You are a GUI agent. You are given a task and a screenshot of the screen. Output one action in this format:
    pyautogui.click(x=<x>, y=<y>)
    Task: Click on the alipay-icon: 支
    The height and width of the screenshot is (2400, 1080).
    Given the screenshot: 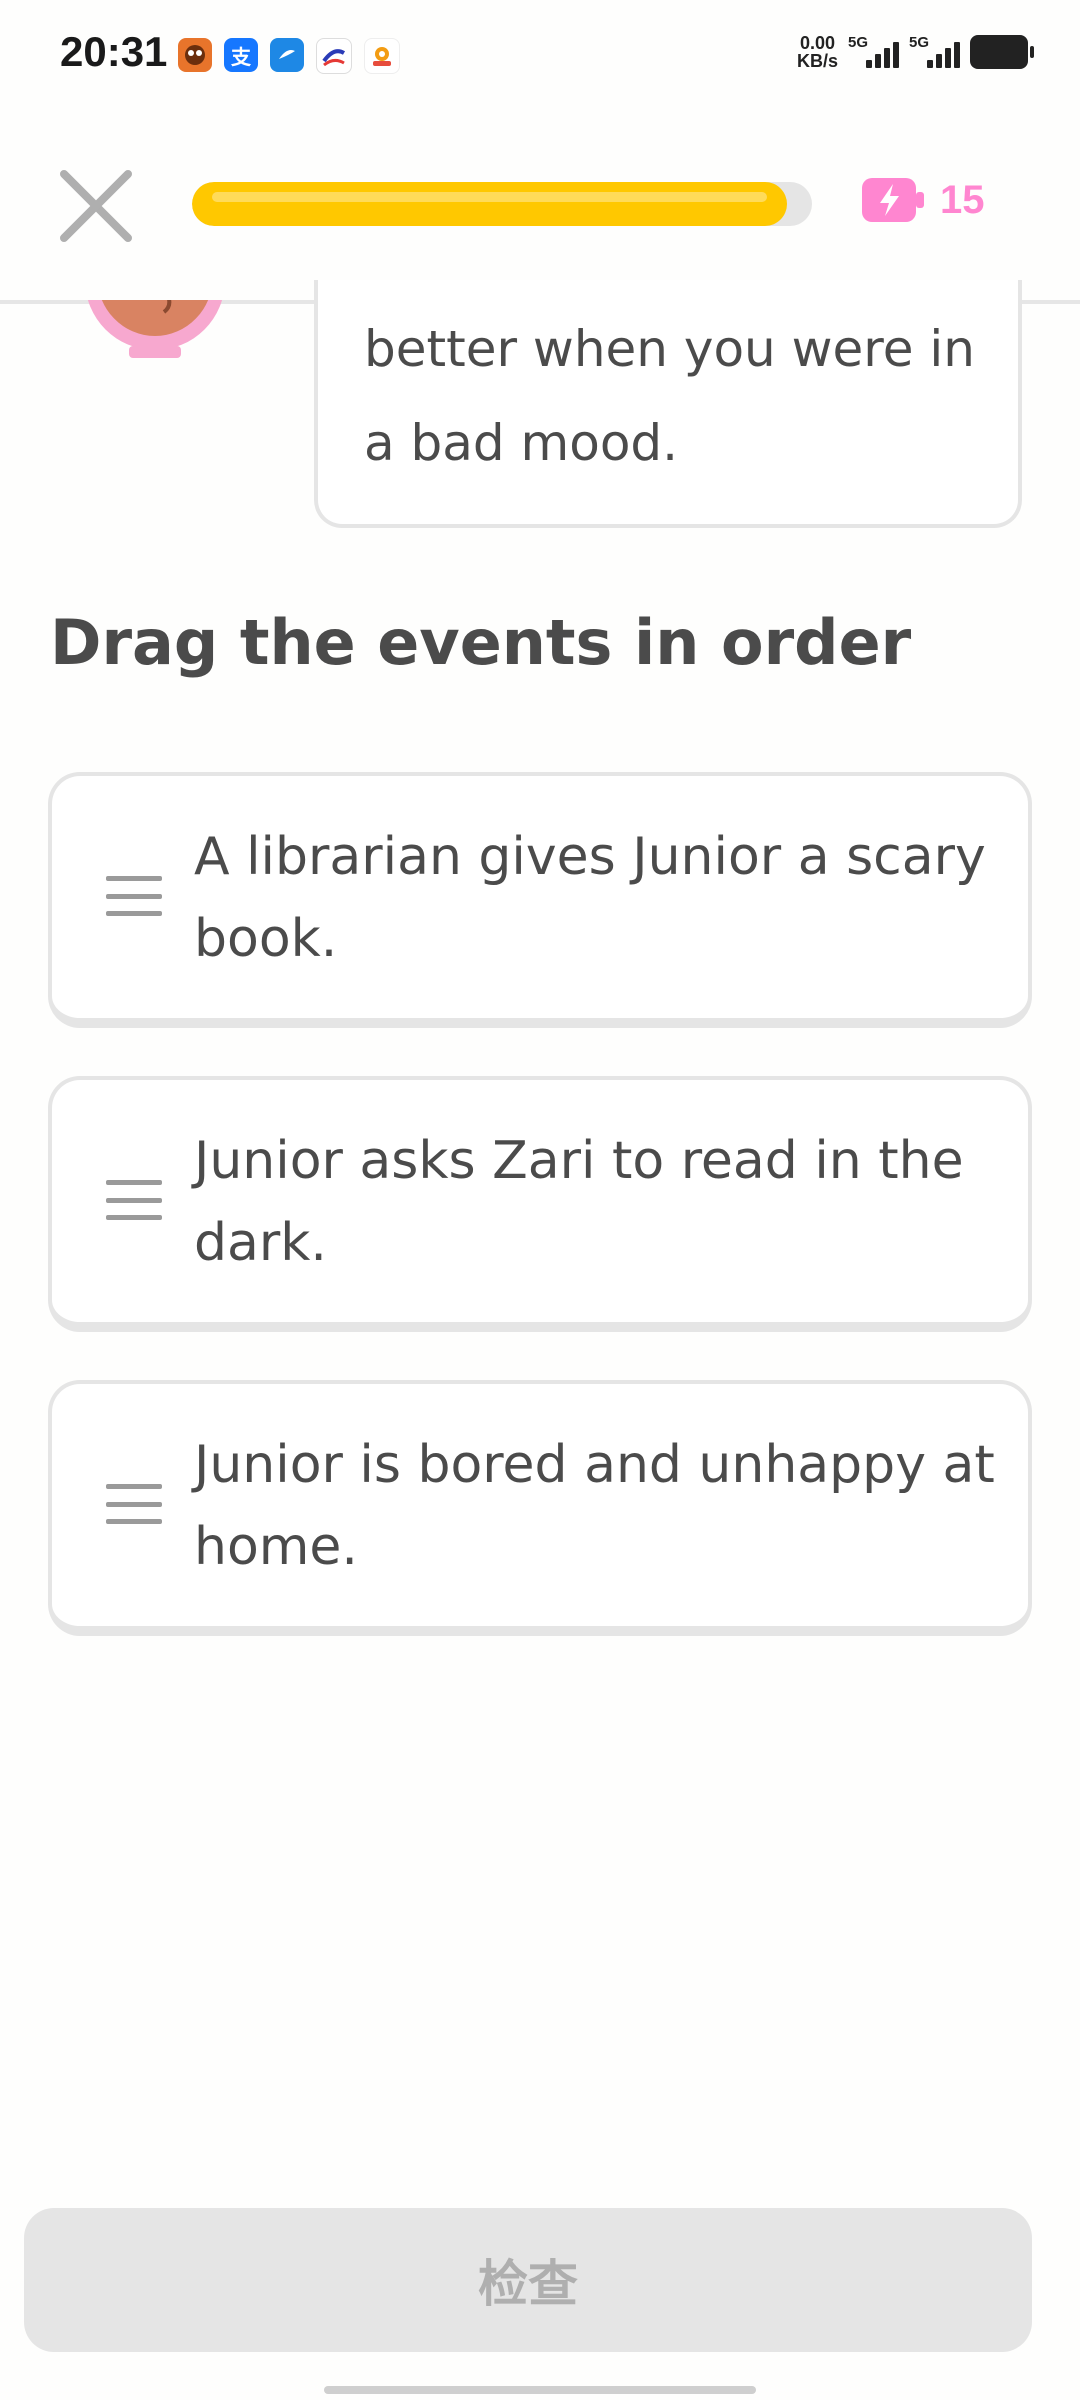 What is the action you would take?
    pyautogui.click(x=241, y=55)
    